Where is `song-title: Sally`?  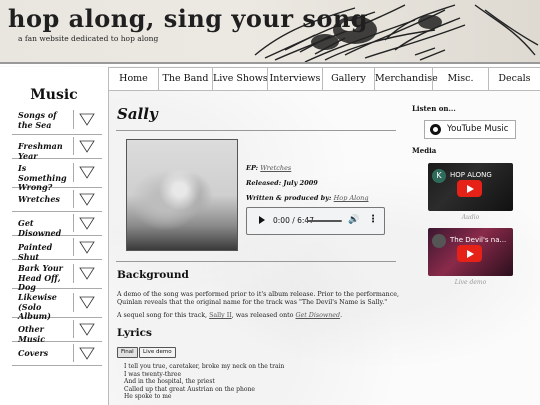 song-title: Sally is located at coordinates (137, 114).